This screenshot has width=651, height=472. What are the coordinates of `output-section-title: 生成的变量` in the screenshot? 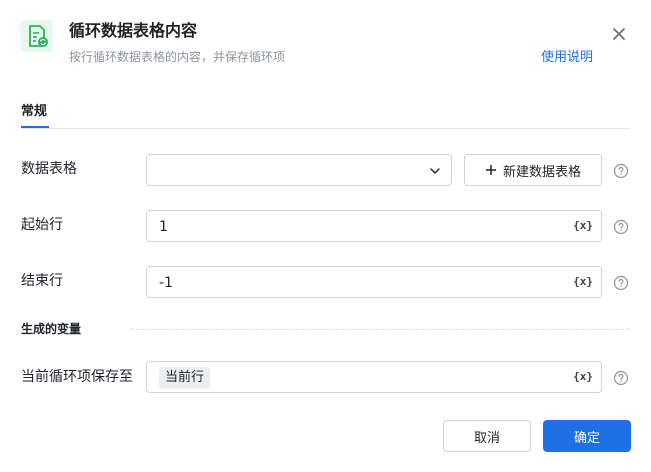 It's located at (51, 329).